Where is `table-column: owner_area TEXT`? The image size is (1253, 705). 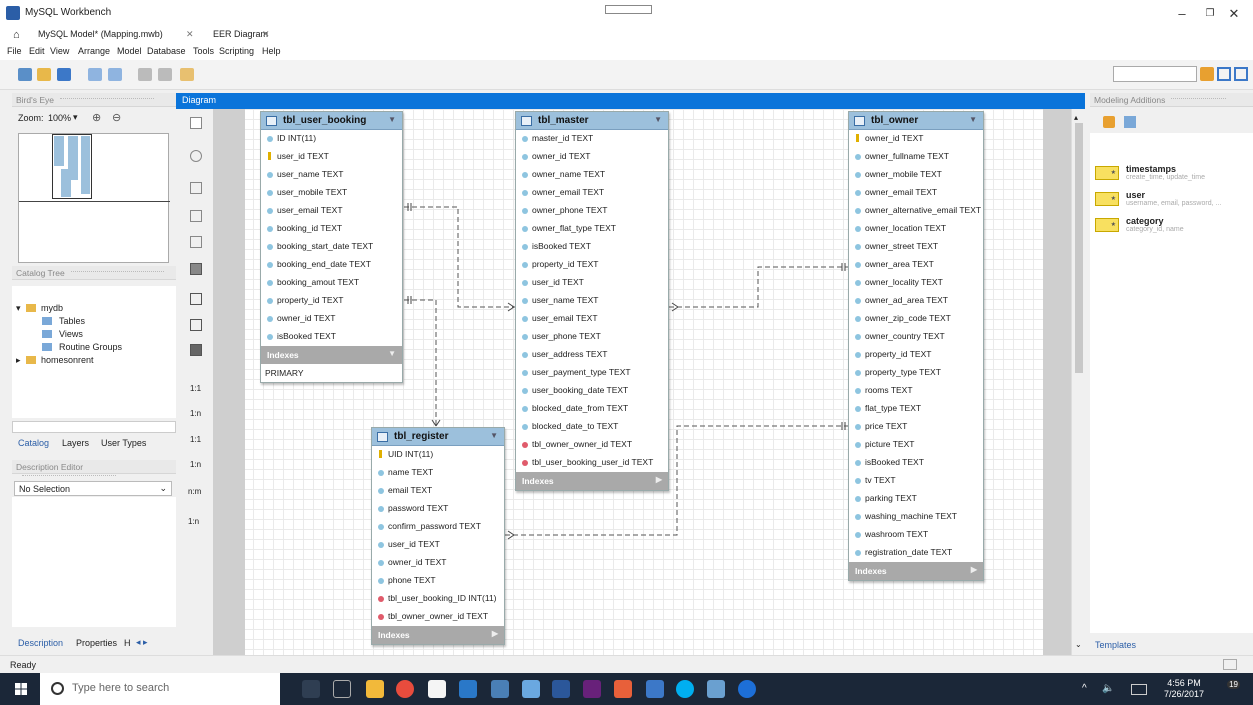
table-column: owner_area TEXT is located at coordinates (916, 265).